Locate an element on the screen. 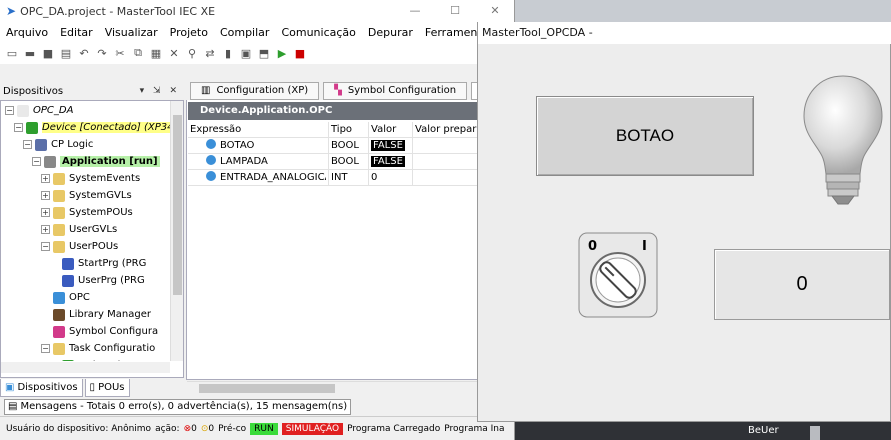 This screenshot has width=891, height=440. tree-item: + SystemPOUs is located at coordinates (87, 212).